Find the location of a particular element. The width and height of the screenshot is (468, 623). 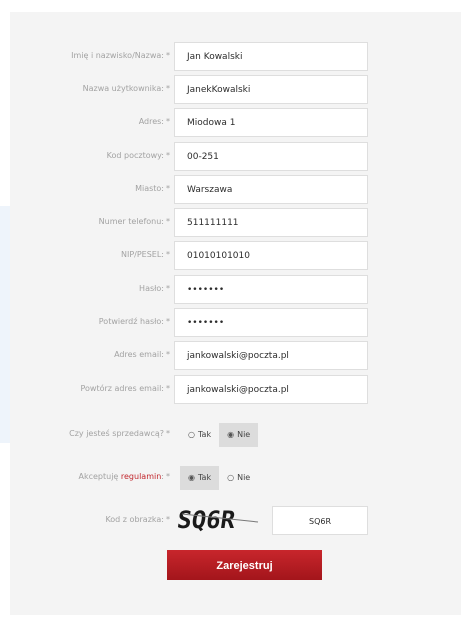

terms-radio-nie: ○ Nie is located at coordinates (238, 478).